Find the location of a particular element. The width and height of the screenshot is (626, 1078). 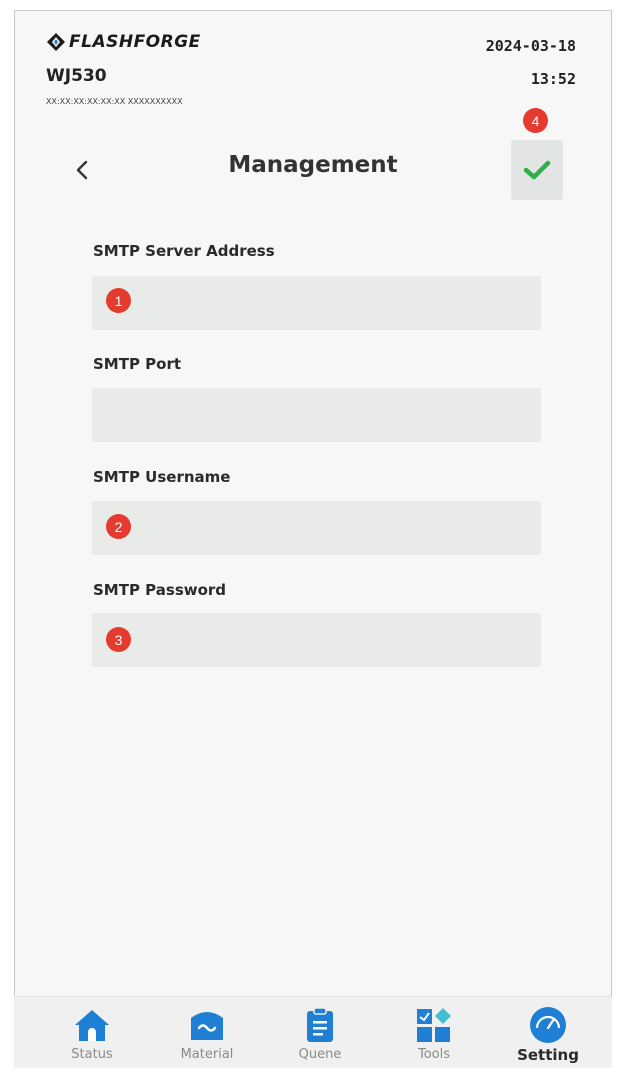

callout-badge-1: 1 is located at coordinates (118, 300).